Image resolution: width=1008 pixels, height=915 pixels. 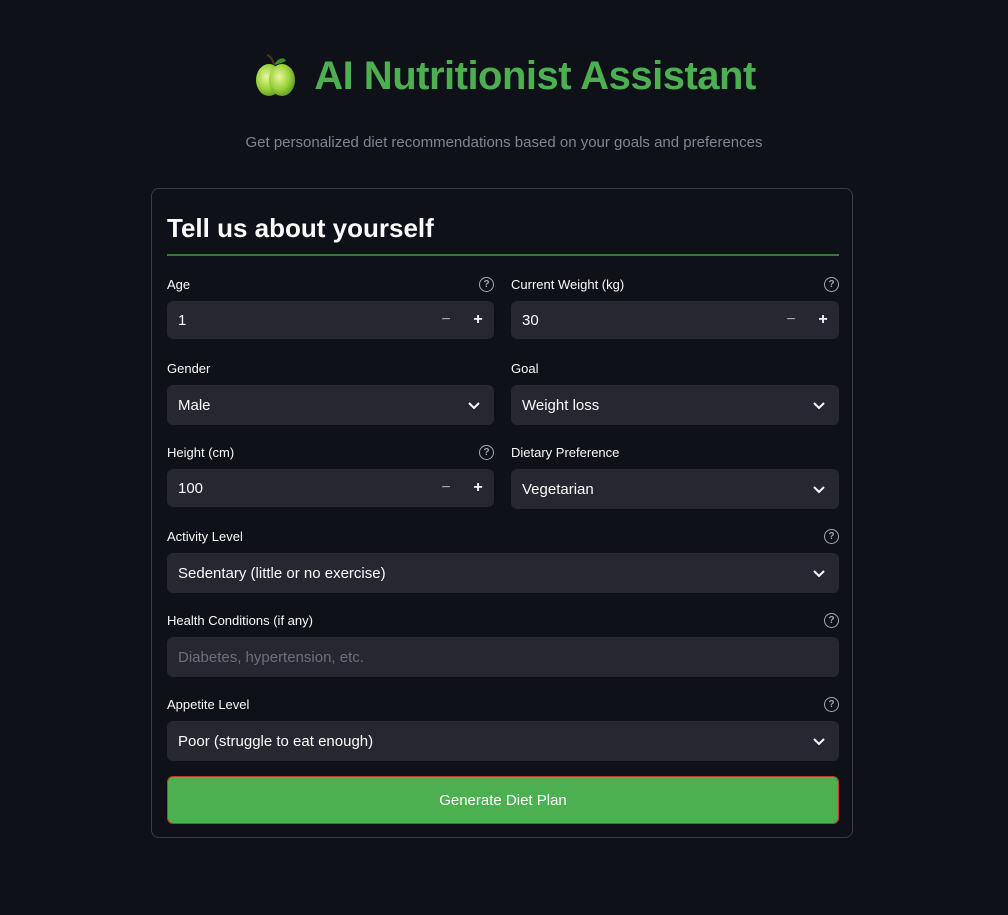 I want to click on diet-select: Vegetarian, so click(x=675, y=489).